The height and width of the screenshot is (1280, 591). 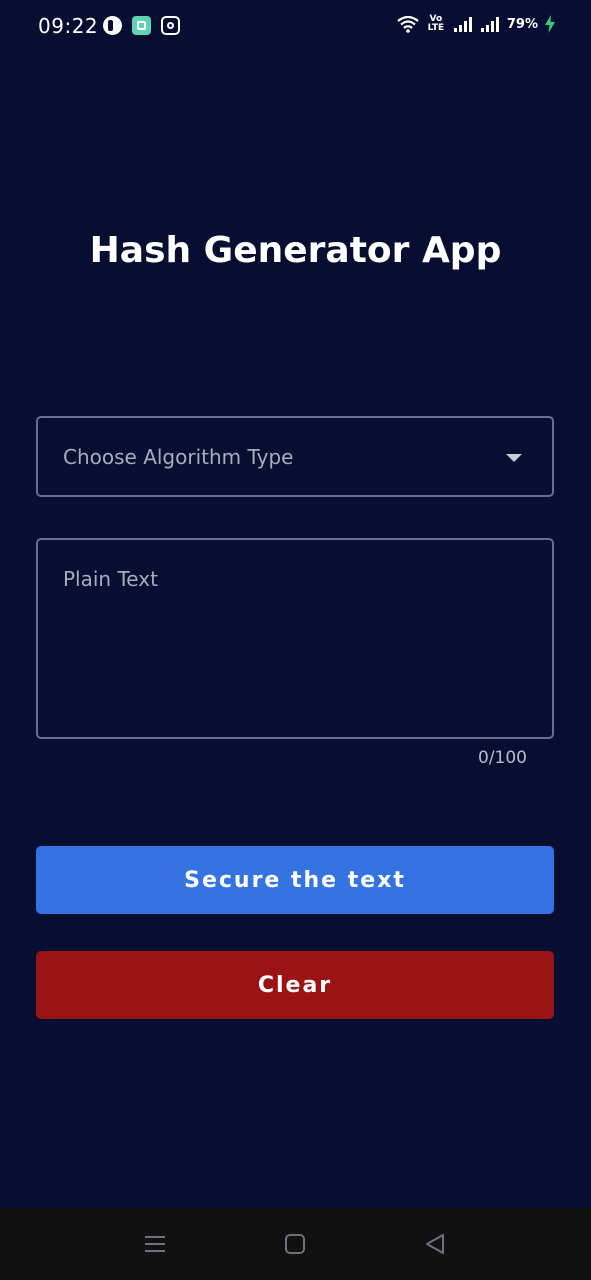 I want to click on character-counter: 0/100, so click(x=502, y=758).